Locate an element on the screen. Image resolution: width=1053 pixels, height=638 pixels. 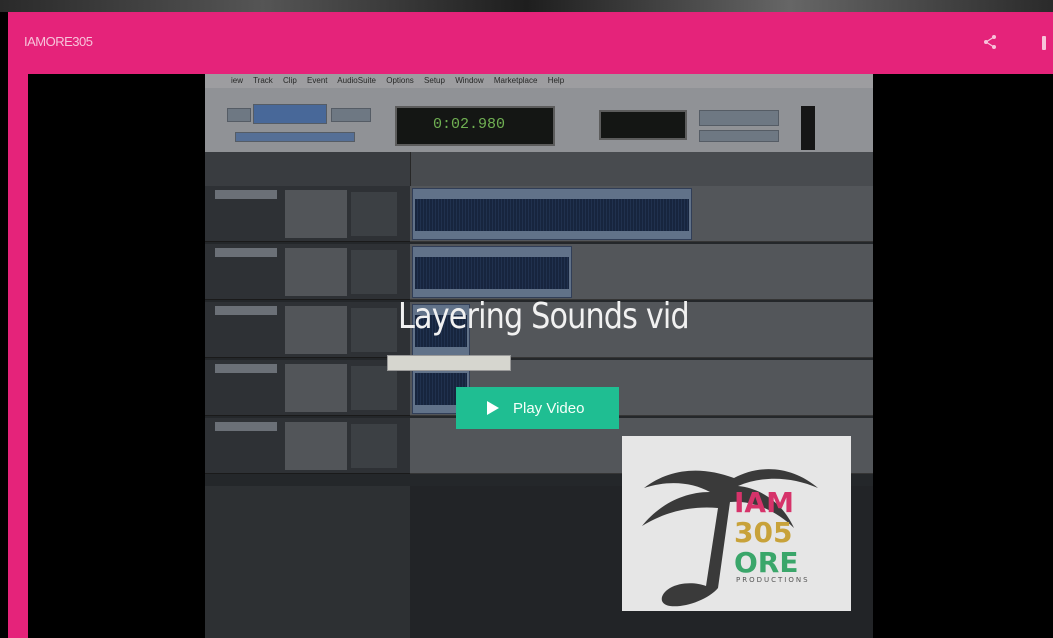
left-border is located at coordinates (18, 356).